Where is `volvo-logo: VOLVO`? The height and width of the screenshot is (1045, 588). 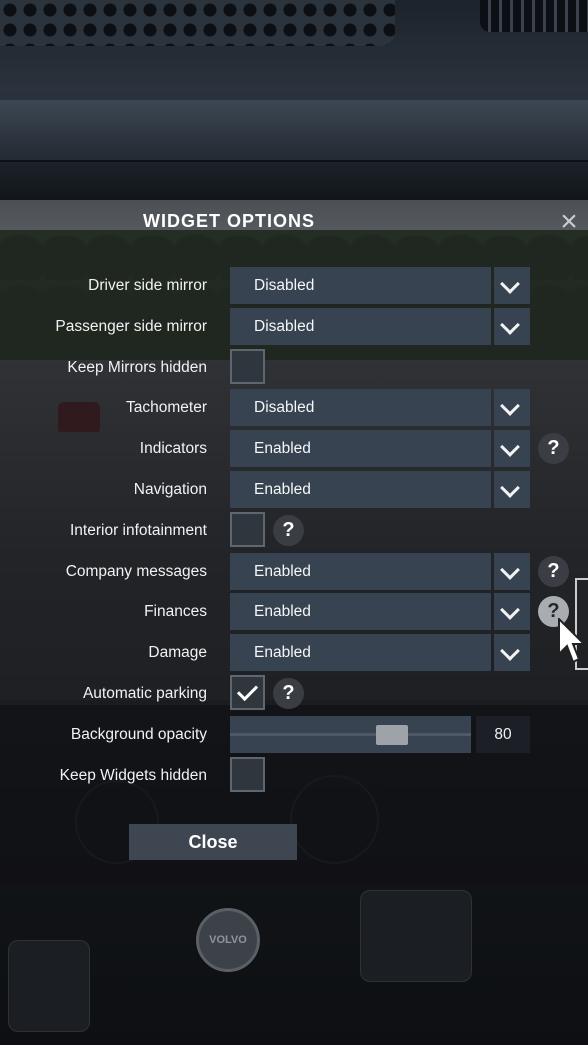
volvo-logo: VOLVO is located at coordinates (228, 940).